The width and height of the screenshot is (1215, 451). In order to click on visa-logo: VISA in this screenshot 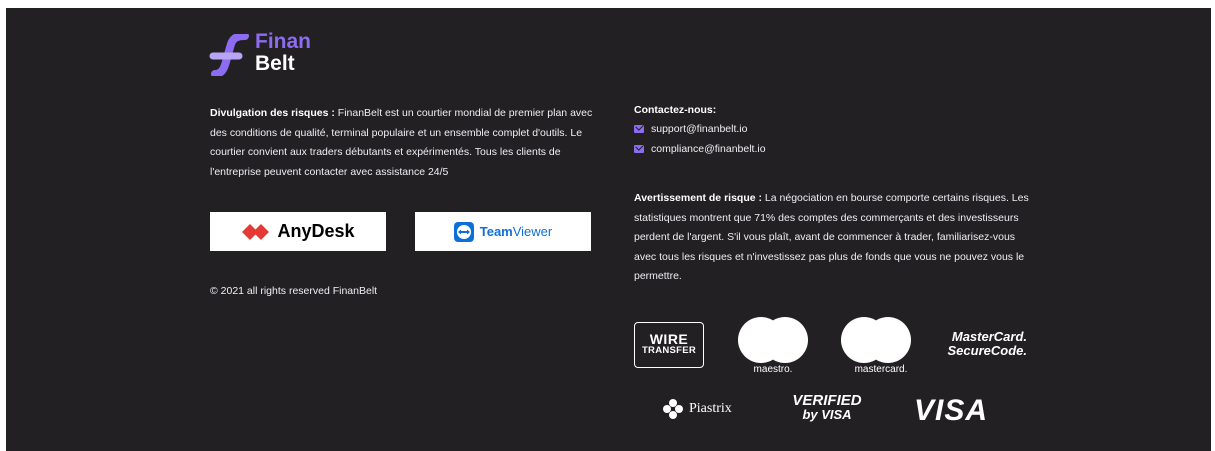, I will do `click(951, 410)`.